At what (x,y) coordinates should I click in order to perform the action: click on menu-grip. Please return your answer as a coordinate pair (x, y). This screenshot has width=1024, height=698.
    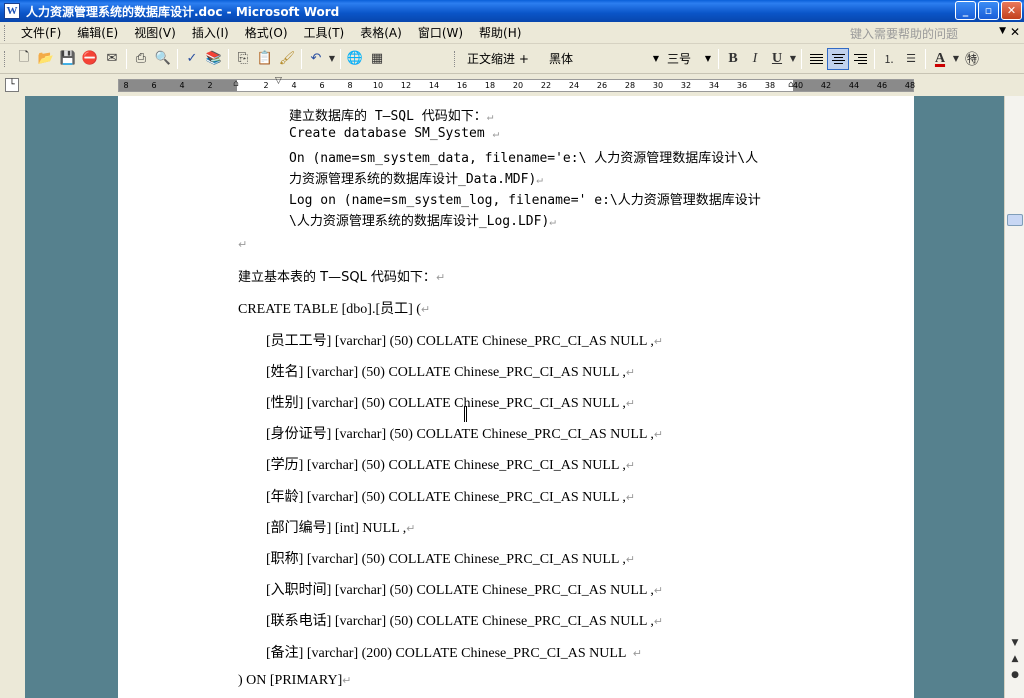
    Looking at the image, I should click on (5, 32).